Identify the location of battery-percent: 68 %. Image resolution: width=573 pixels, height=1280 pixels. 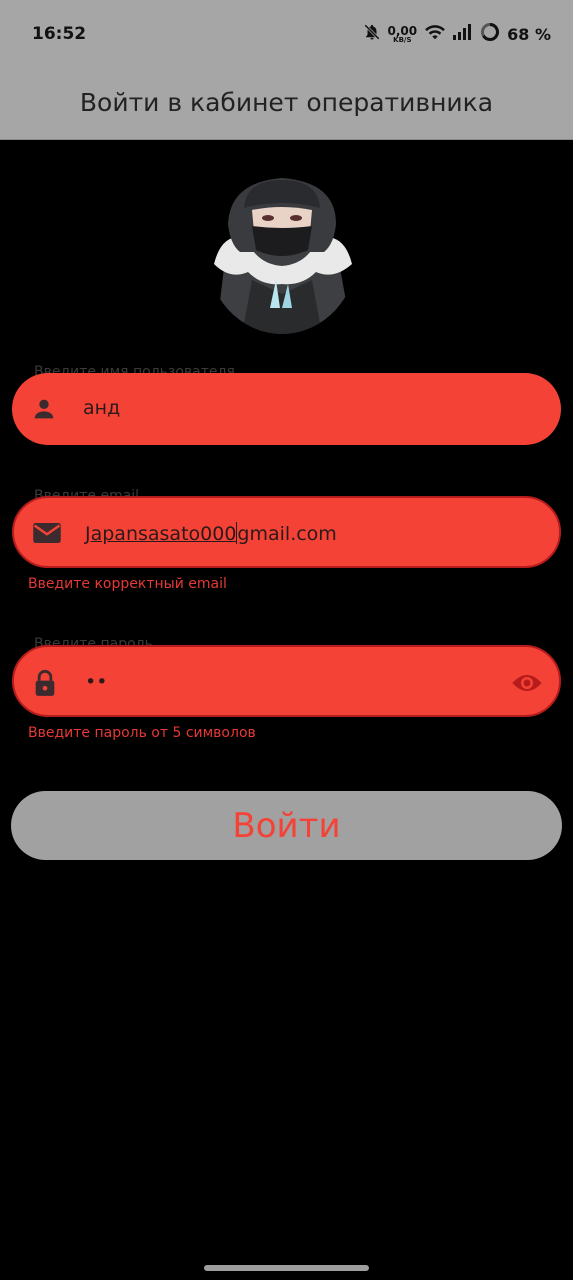
(529, 34).